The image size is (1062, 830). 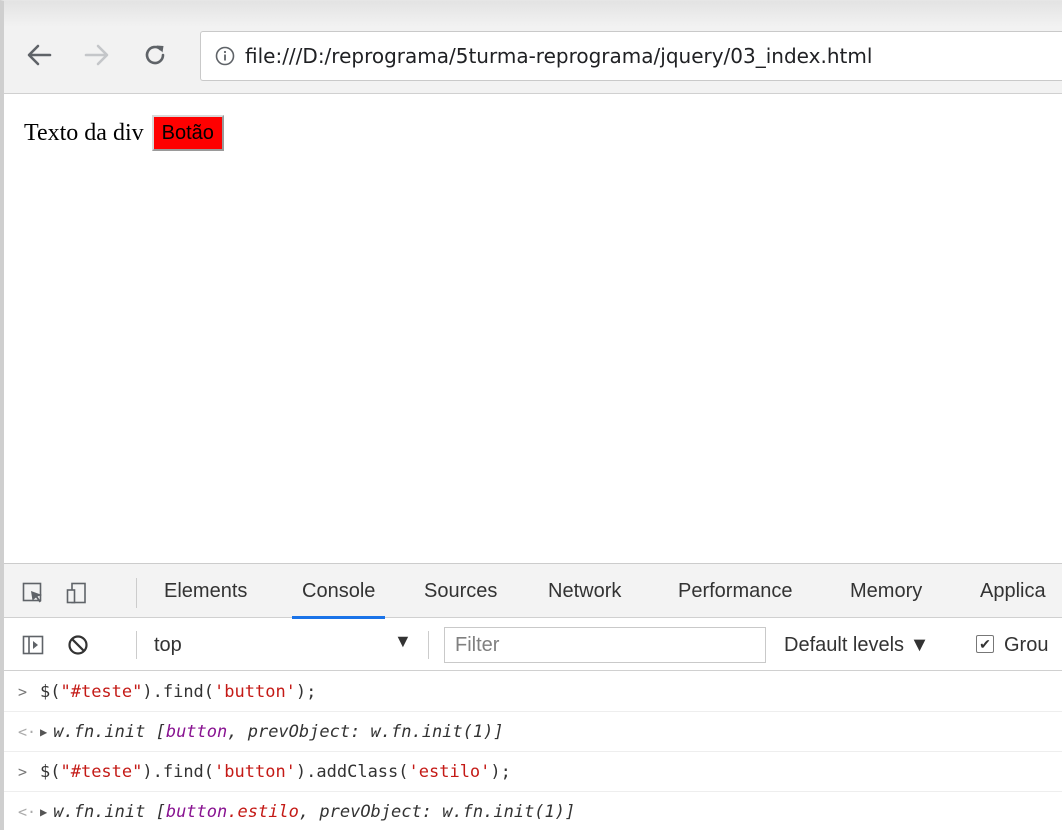 I want to click on tab-elements: Elements, so click(x=205, y=591).